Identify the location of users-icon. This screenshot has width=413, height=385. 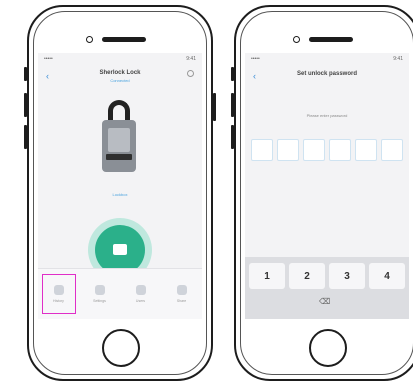
(140, 290).